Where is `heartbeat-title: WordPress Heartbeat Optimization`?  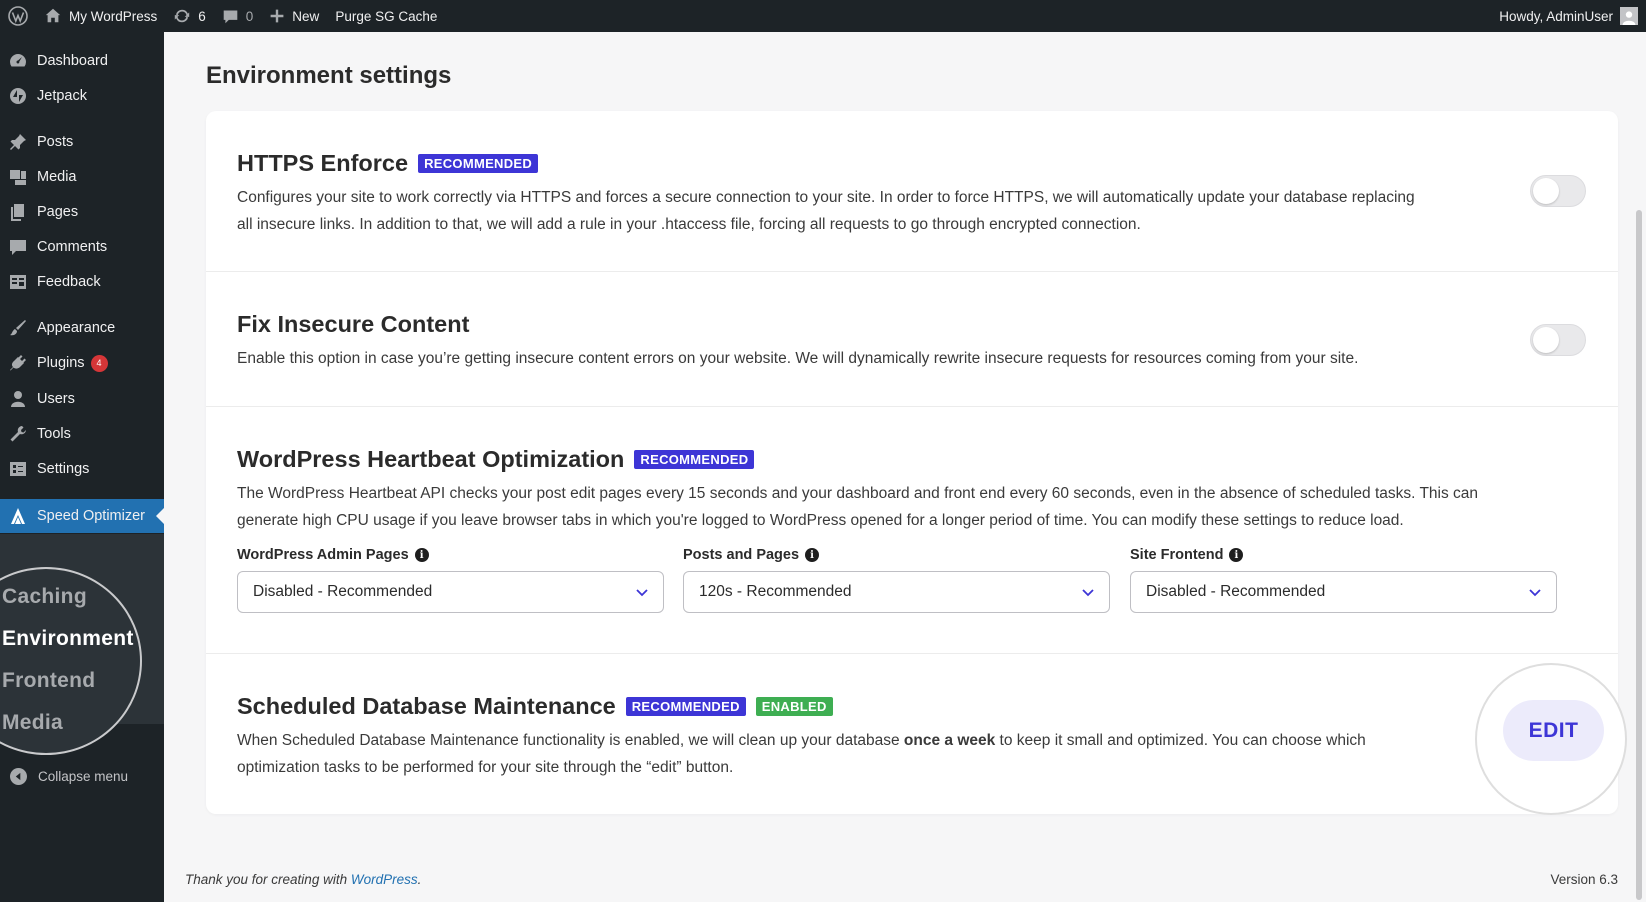 heartbeat-title: WordPress Heartbeat Optimization is located at coordinates (431, 459).